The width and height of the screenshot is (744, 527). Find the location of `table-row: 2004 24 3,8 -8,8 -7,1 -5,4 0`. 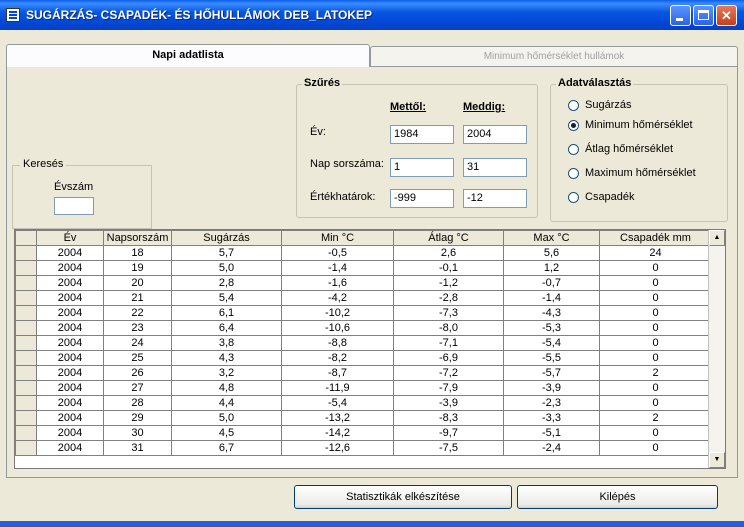

table-row: 2004 24 3,8 -8,8 -7,1 -5,4 0 is located at coordinates (363, 343).